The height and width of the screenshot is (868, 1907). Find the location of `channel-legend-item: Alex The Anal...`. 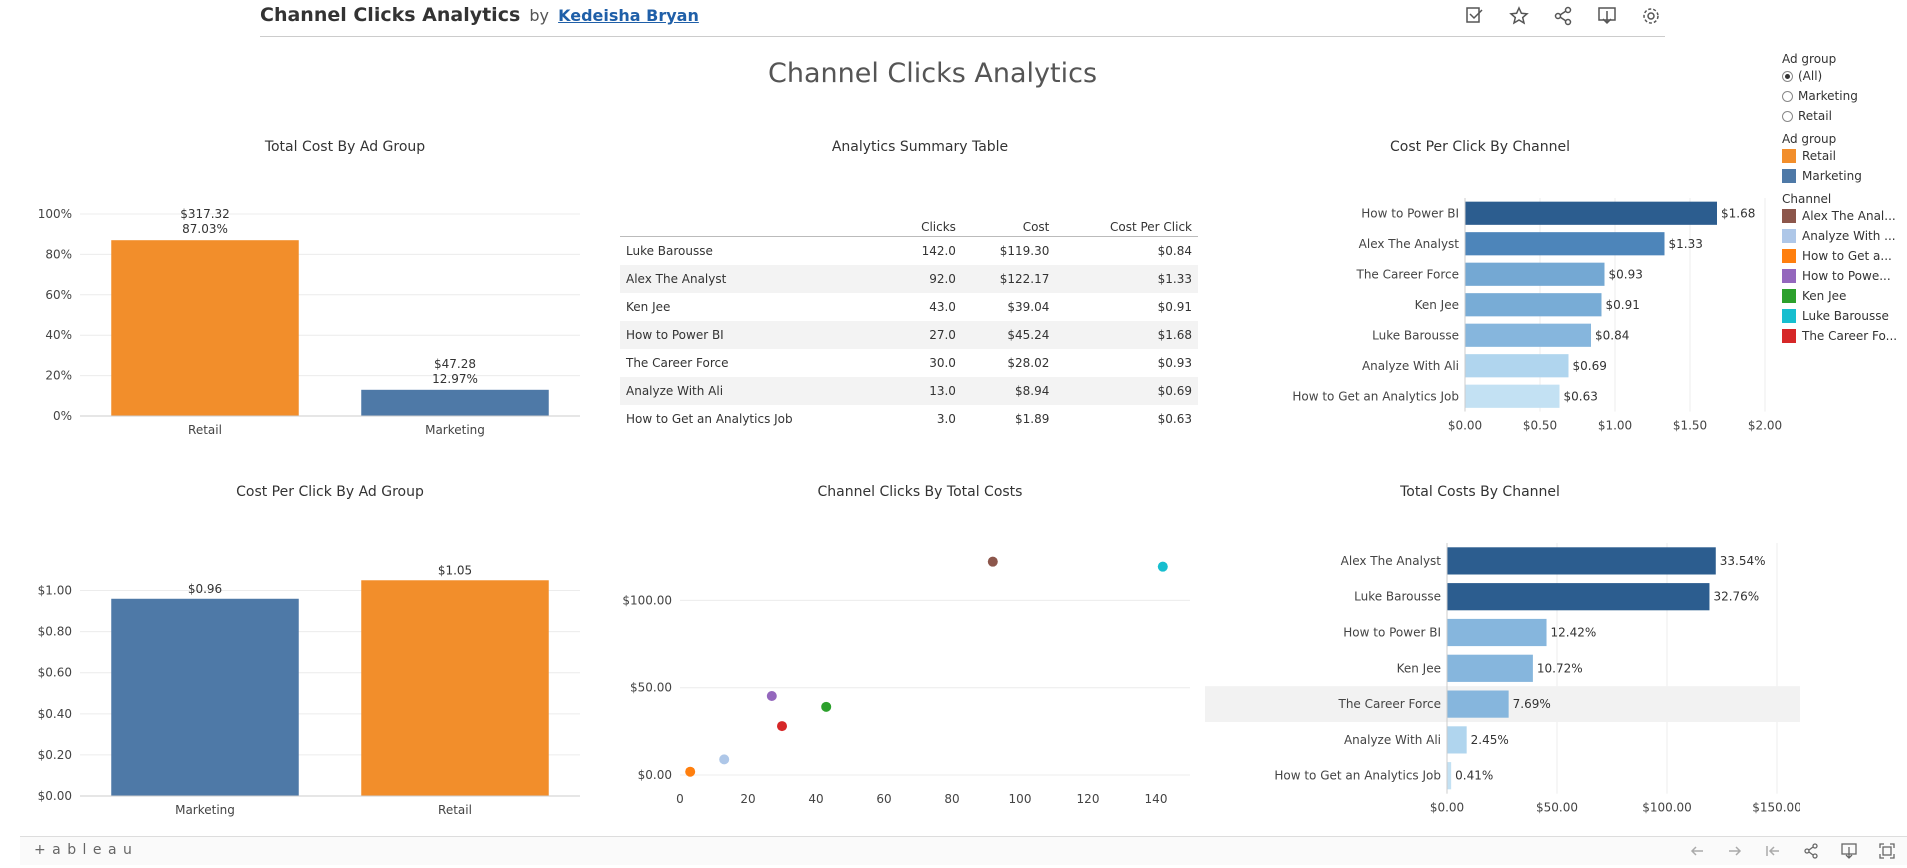

channel-legend-item: Alex The Anal... is located at coordinates (1843, 216).